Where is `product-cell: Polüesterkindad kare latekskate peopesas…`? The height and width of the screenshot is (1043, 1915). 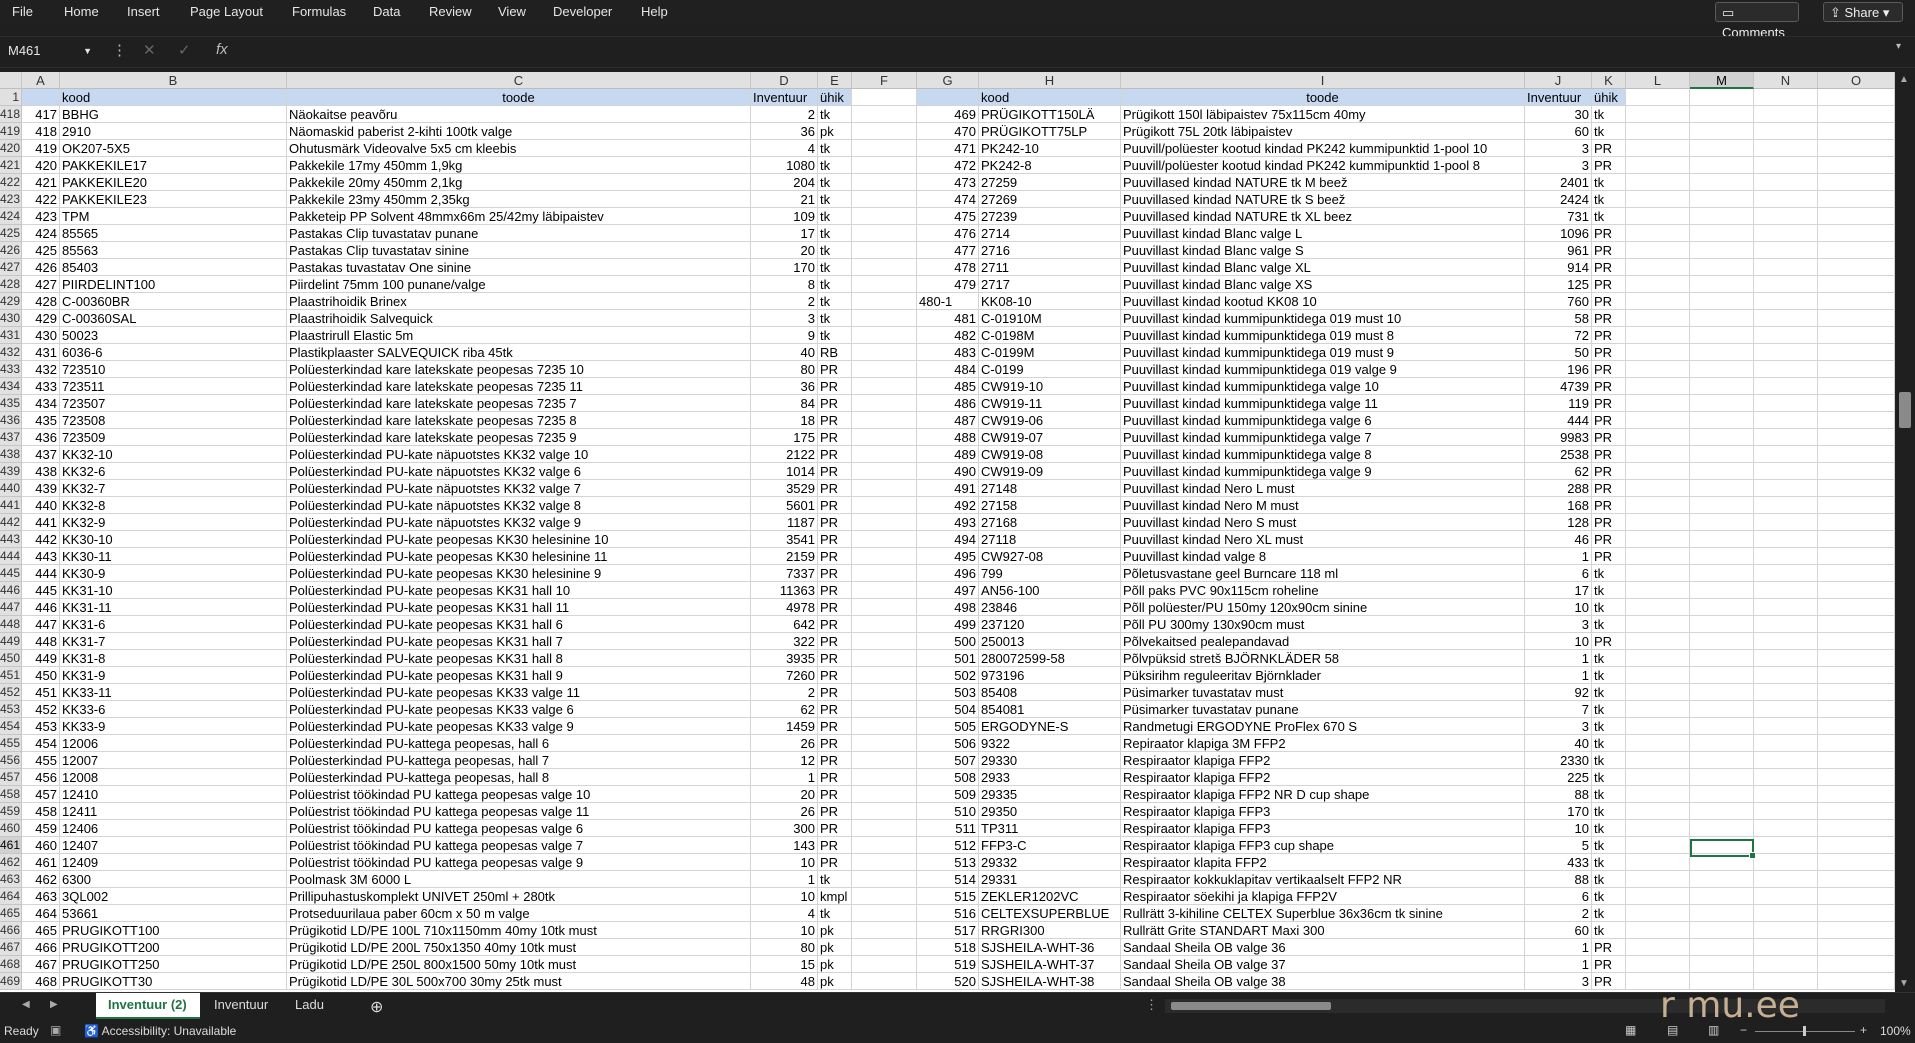
product-cell: Polüesterkindad kare latekskate peopesas… is located at coordinates (519, 437).